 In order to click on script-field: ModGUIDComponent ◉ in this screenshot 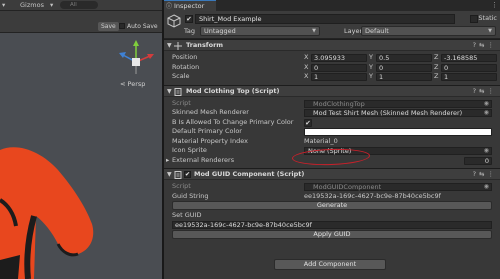, I will do `click(398, 187)`.